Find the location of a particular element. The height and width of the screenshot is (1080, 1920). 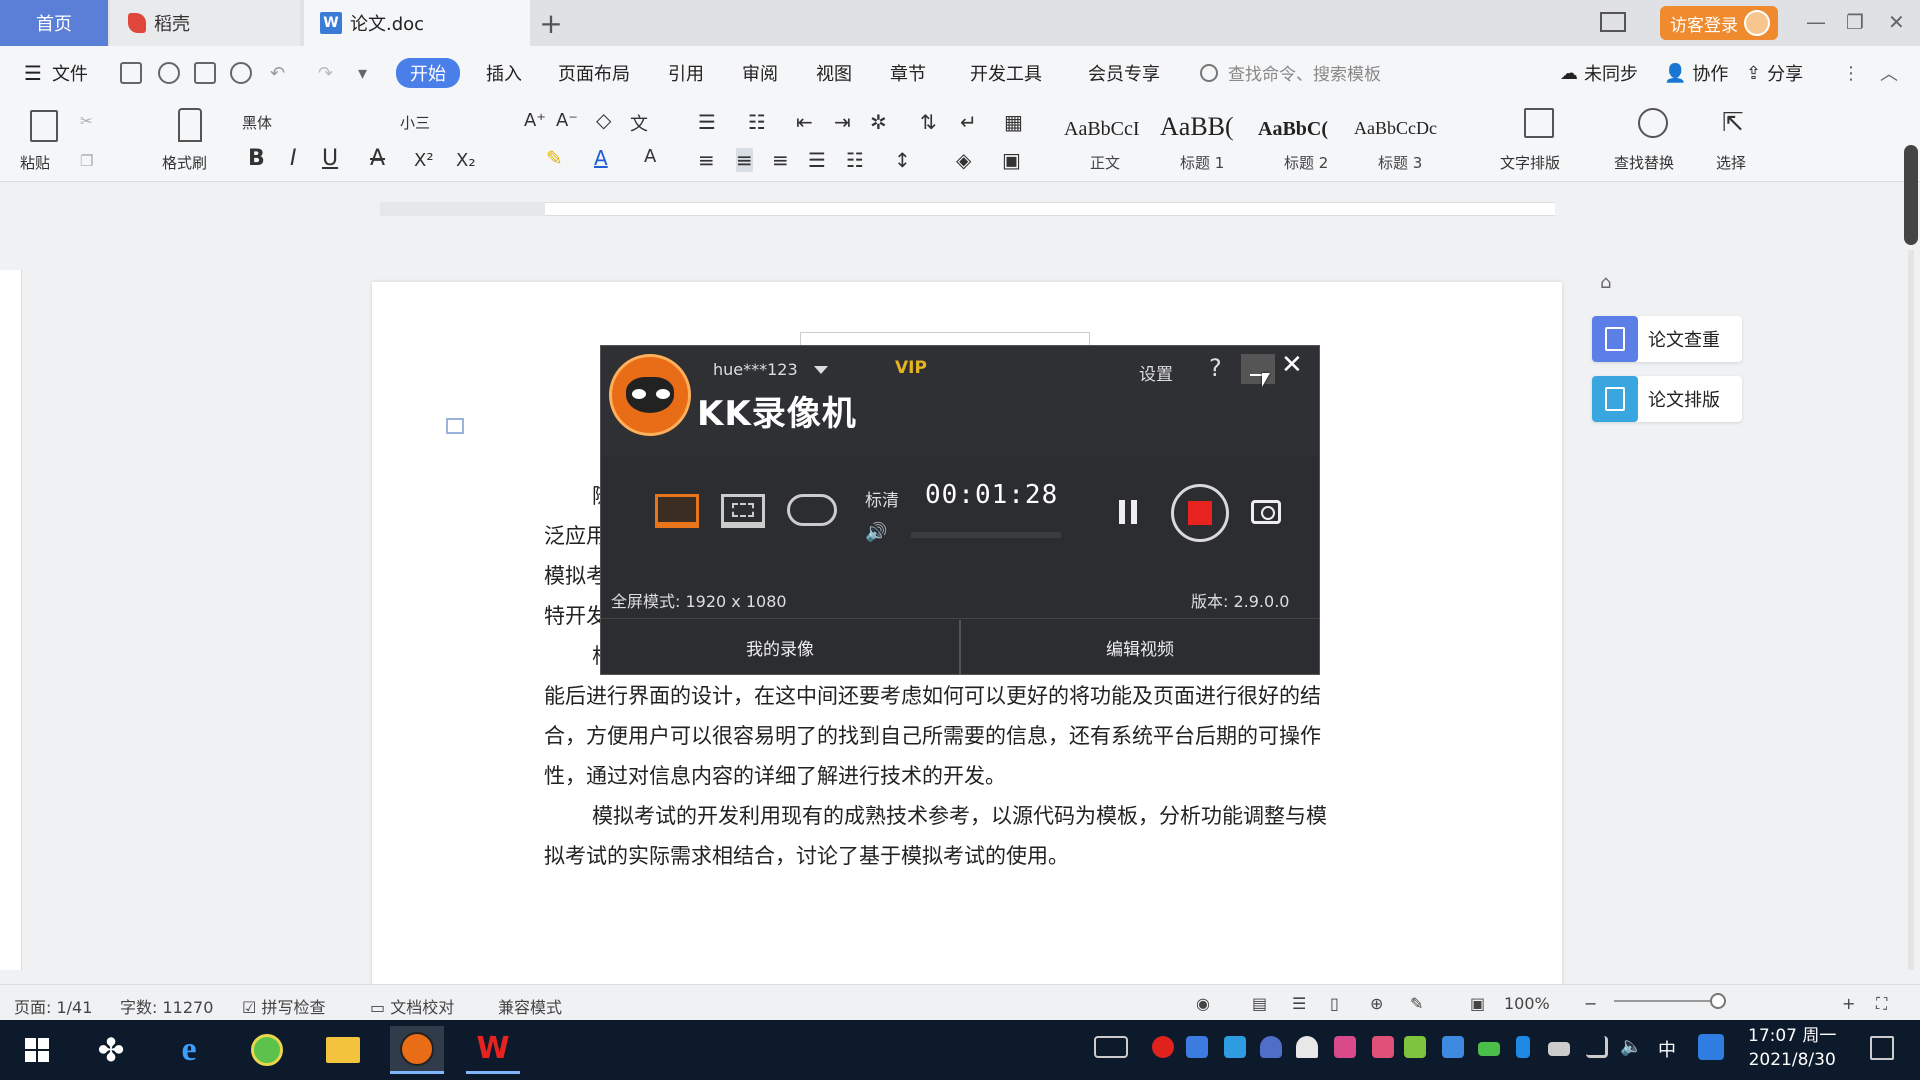

bold-button: B is located at coordinates (256, 158).